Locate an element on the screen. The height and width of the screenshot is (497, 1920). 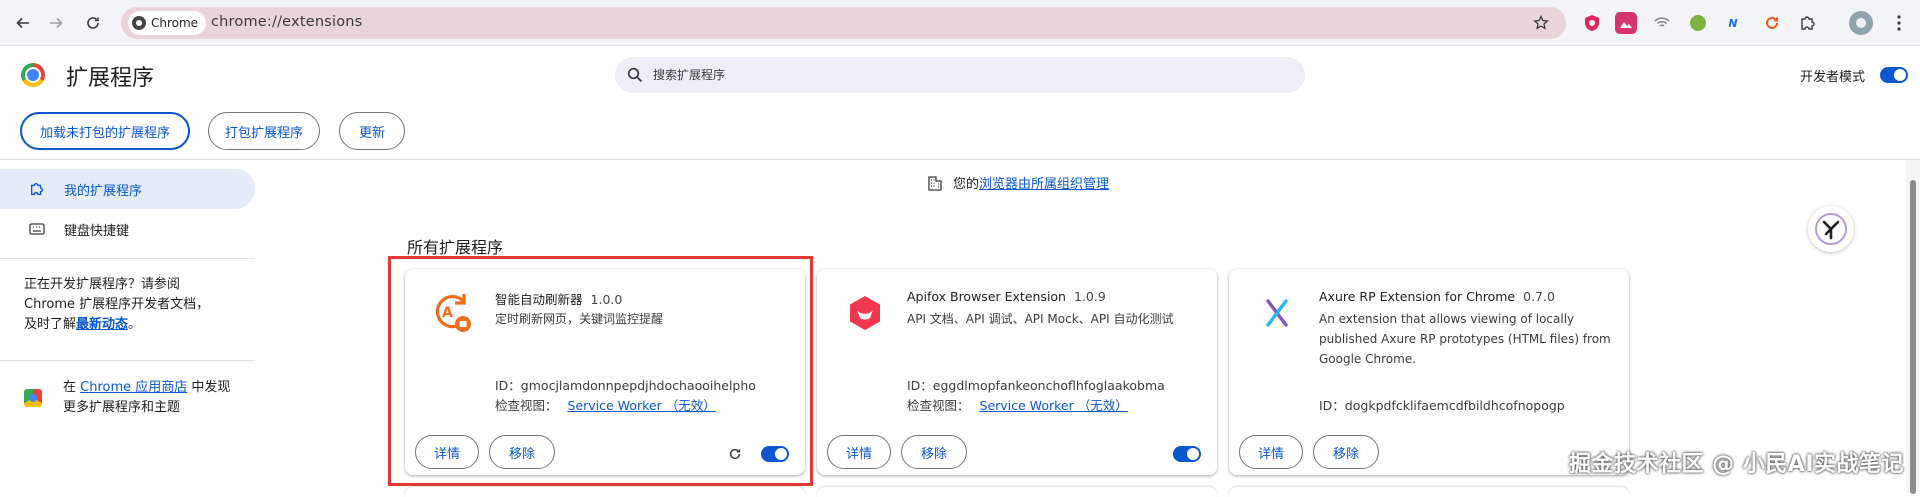
sidebar-item-keyboard-shortcuts: 键盘快捷键 is located at coordinates (127, 229).